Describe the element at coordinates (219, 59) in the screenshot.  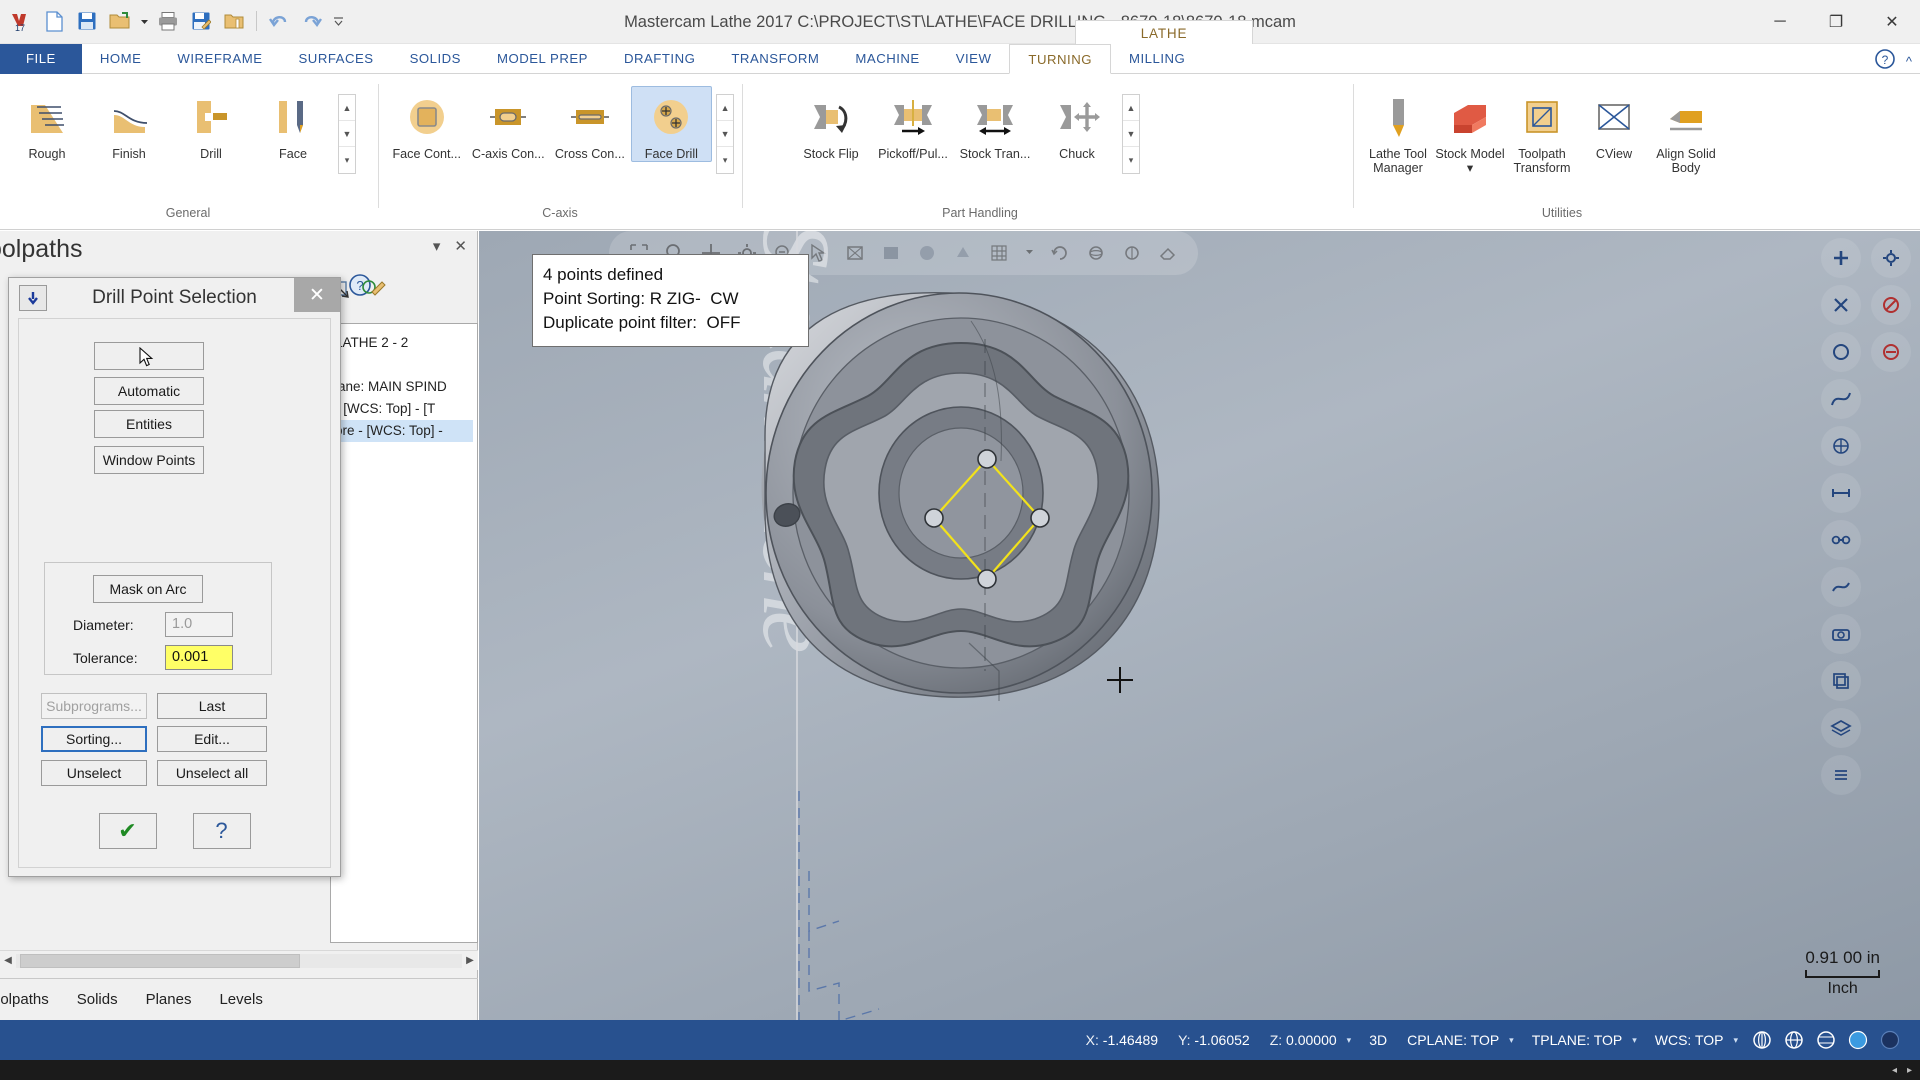
I see `ribbon-tab-wireframe: WIREFRAME` at that location.